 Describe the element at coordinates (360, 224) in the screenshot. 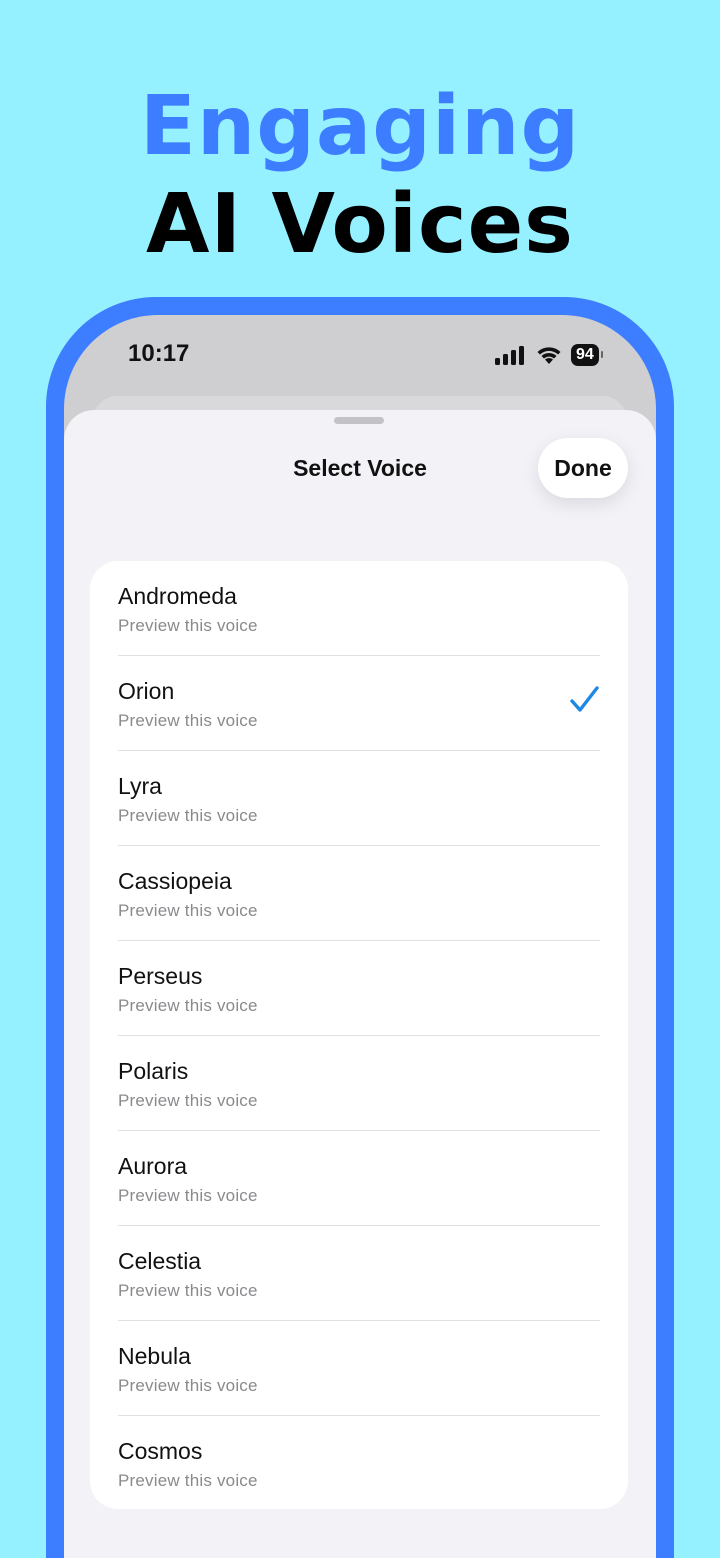

I see `headline-line-2: AI Voices` at that location.